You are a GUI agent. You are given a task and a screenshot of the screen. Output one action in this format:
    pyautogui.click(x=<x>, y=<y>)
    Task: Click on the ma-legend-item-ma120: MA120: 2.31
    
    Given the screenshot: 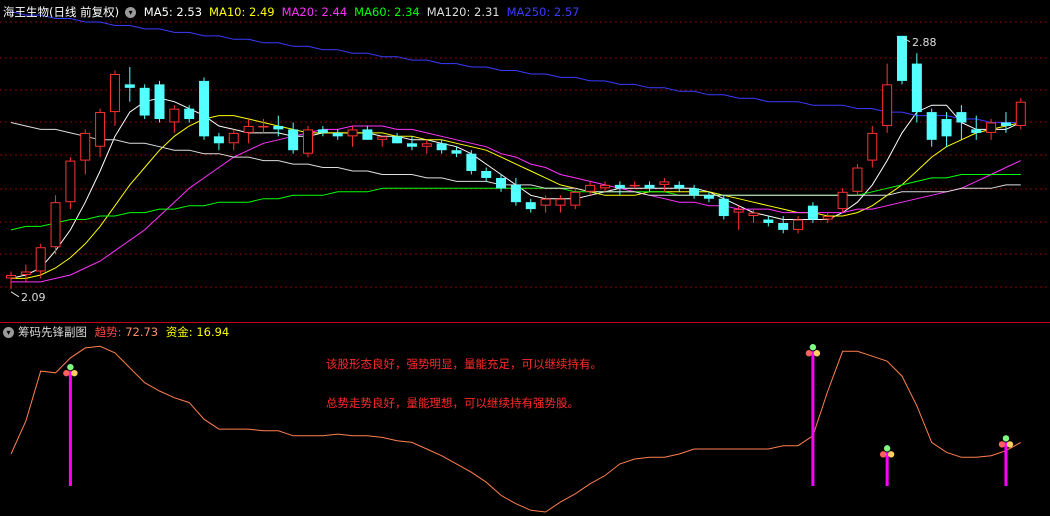 What is the action you would take?
    pyautogui.click(x=463, y=12)
    